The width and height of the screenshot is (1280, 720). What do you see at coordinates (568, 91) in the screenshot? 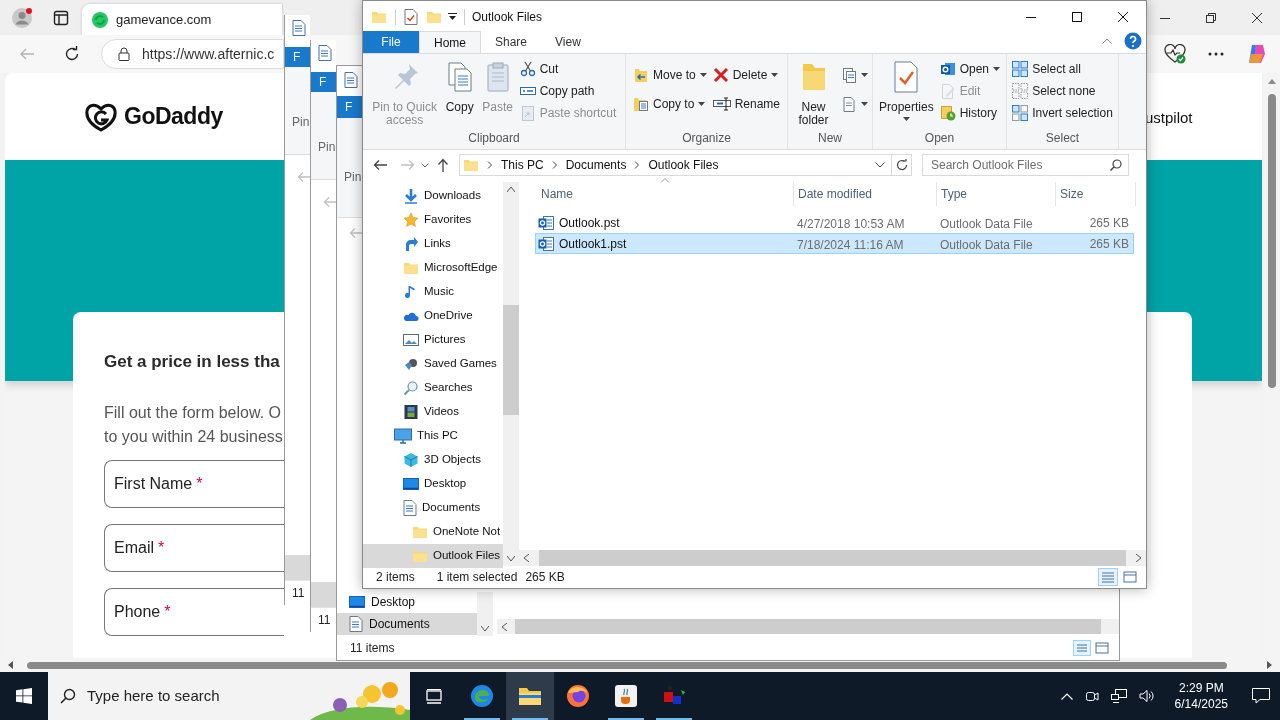
I see `ribbon-button: Copy path` at bounding box center [568, 91].